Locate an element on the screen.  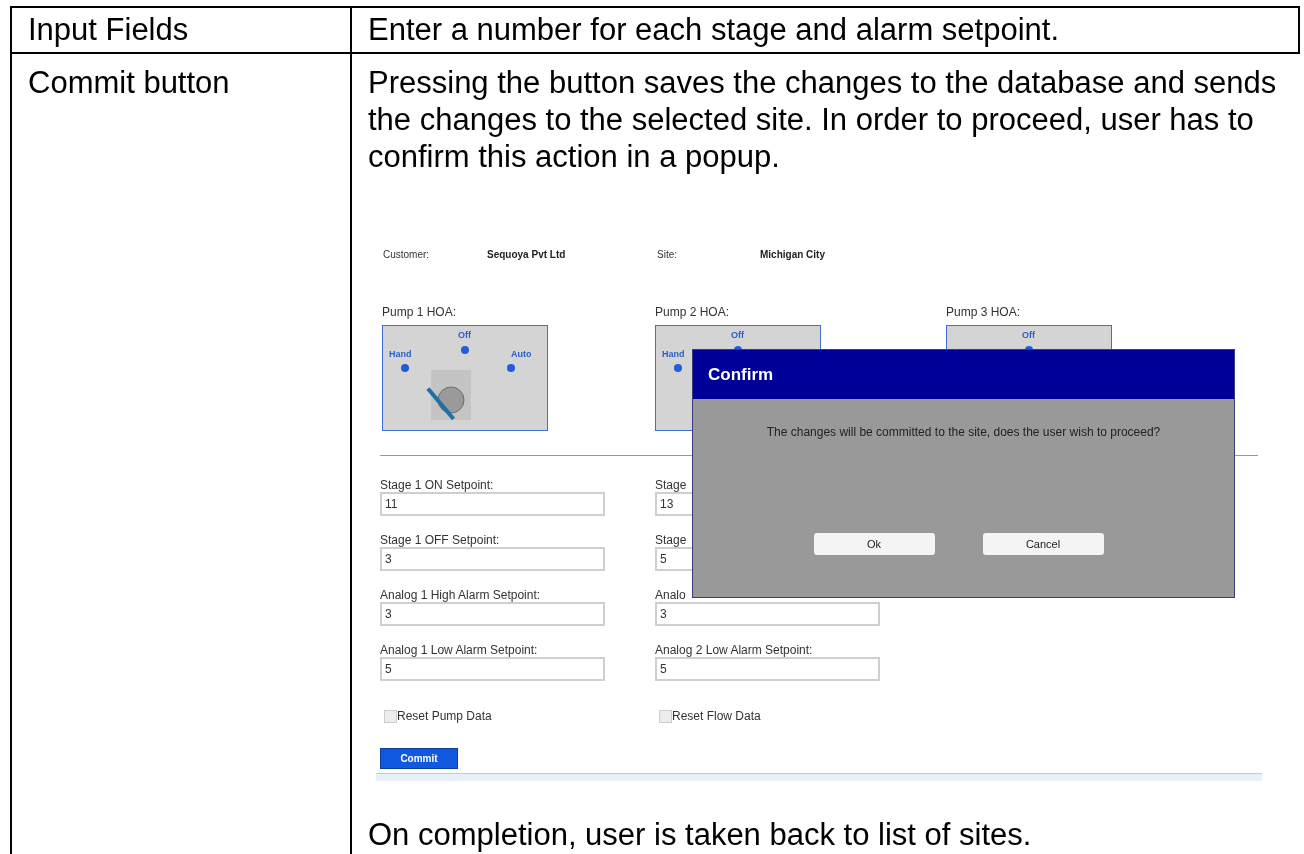
field-label: Stage 1 OFF Setpoint: is located at coordinates (440, 538).